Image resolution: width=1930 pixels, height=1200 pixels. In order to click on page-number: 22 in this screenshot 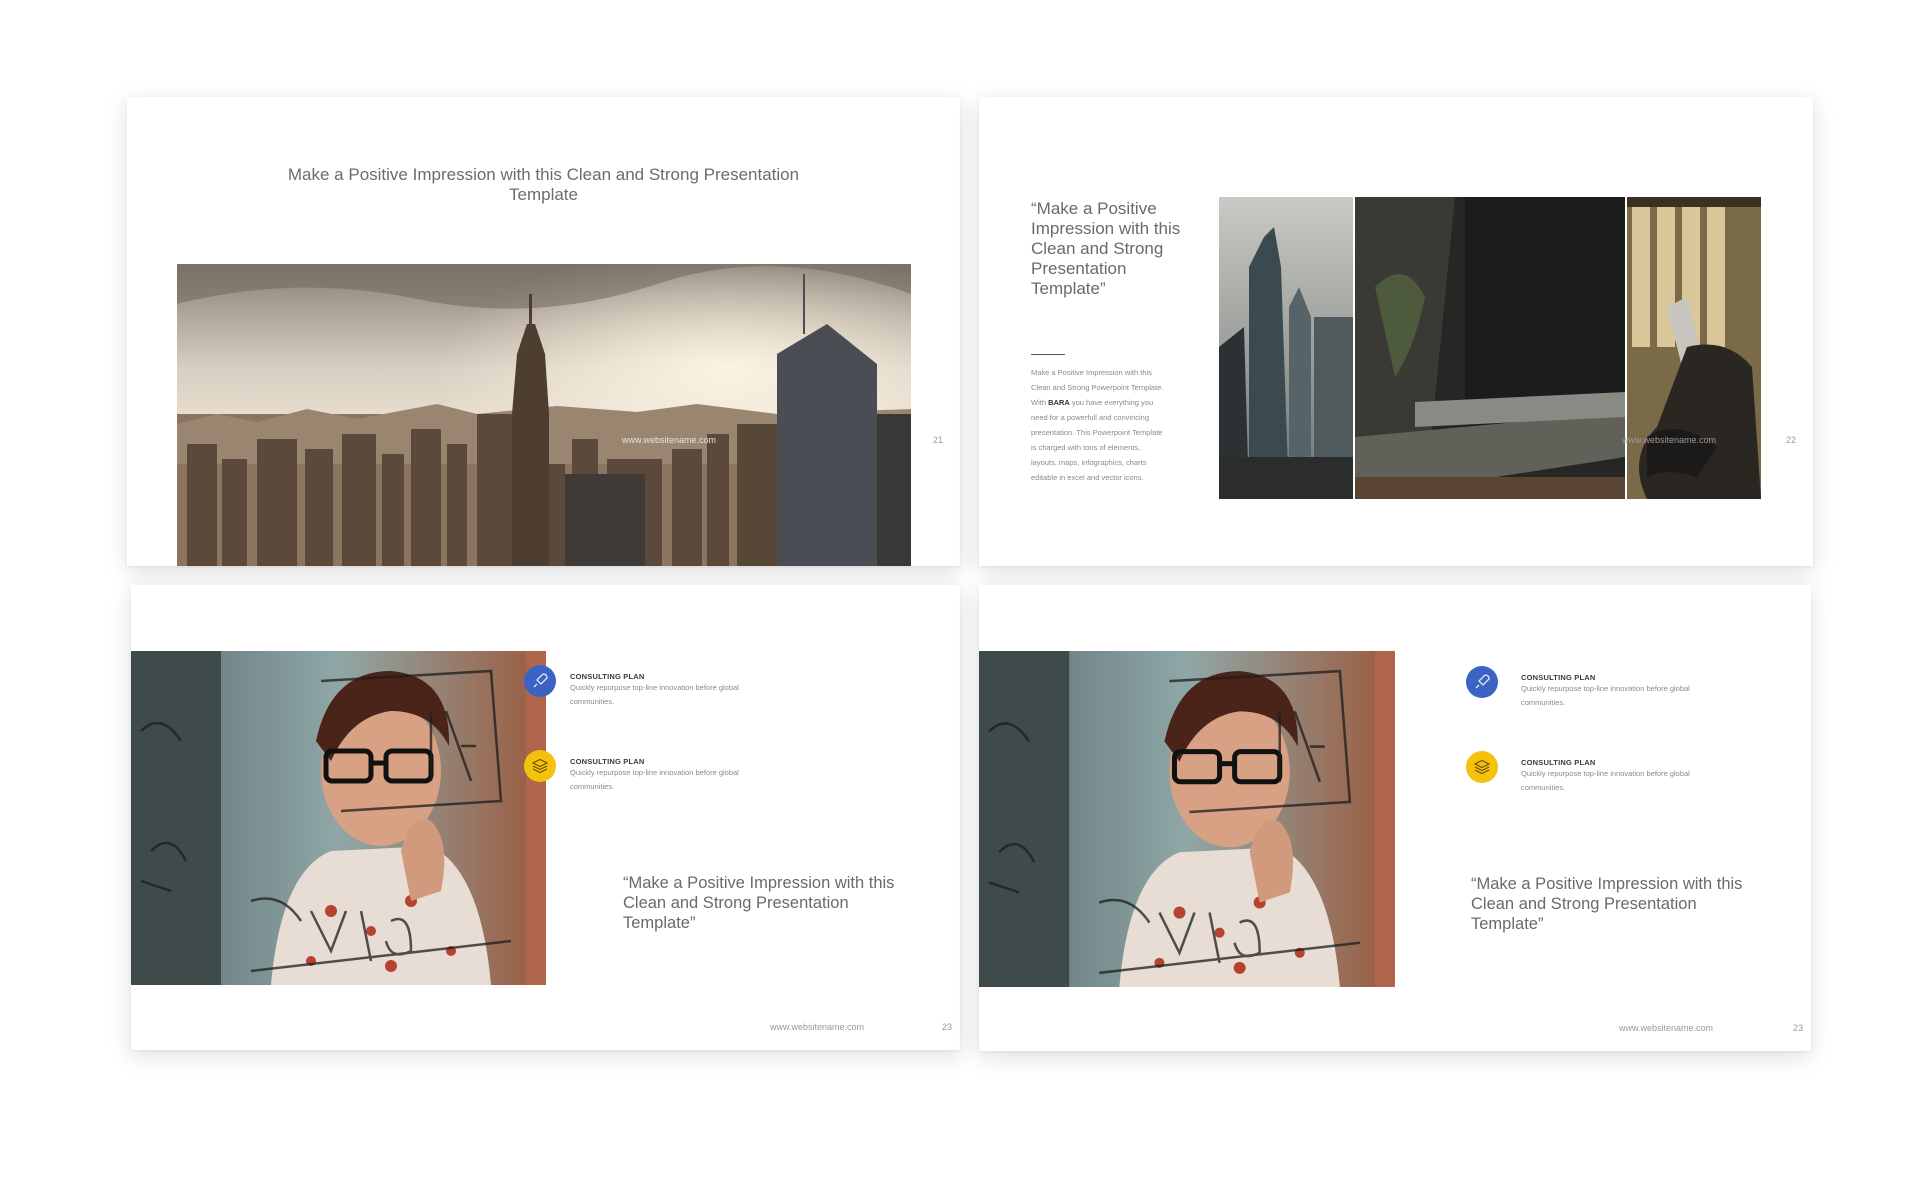, I will do `click(1791, 440)`.